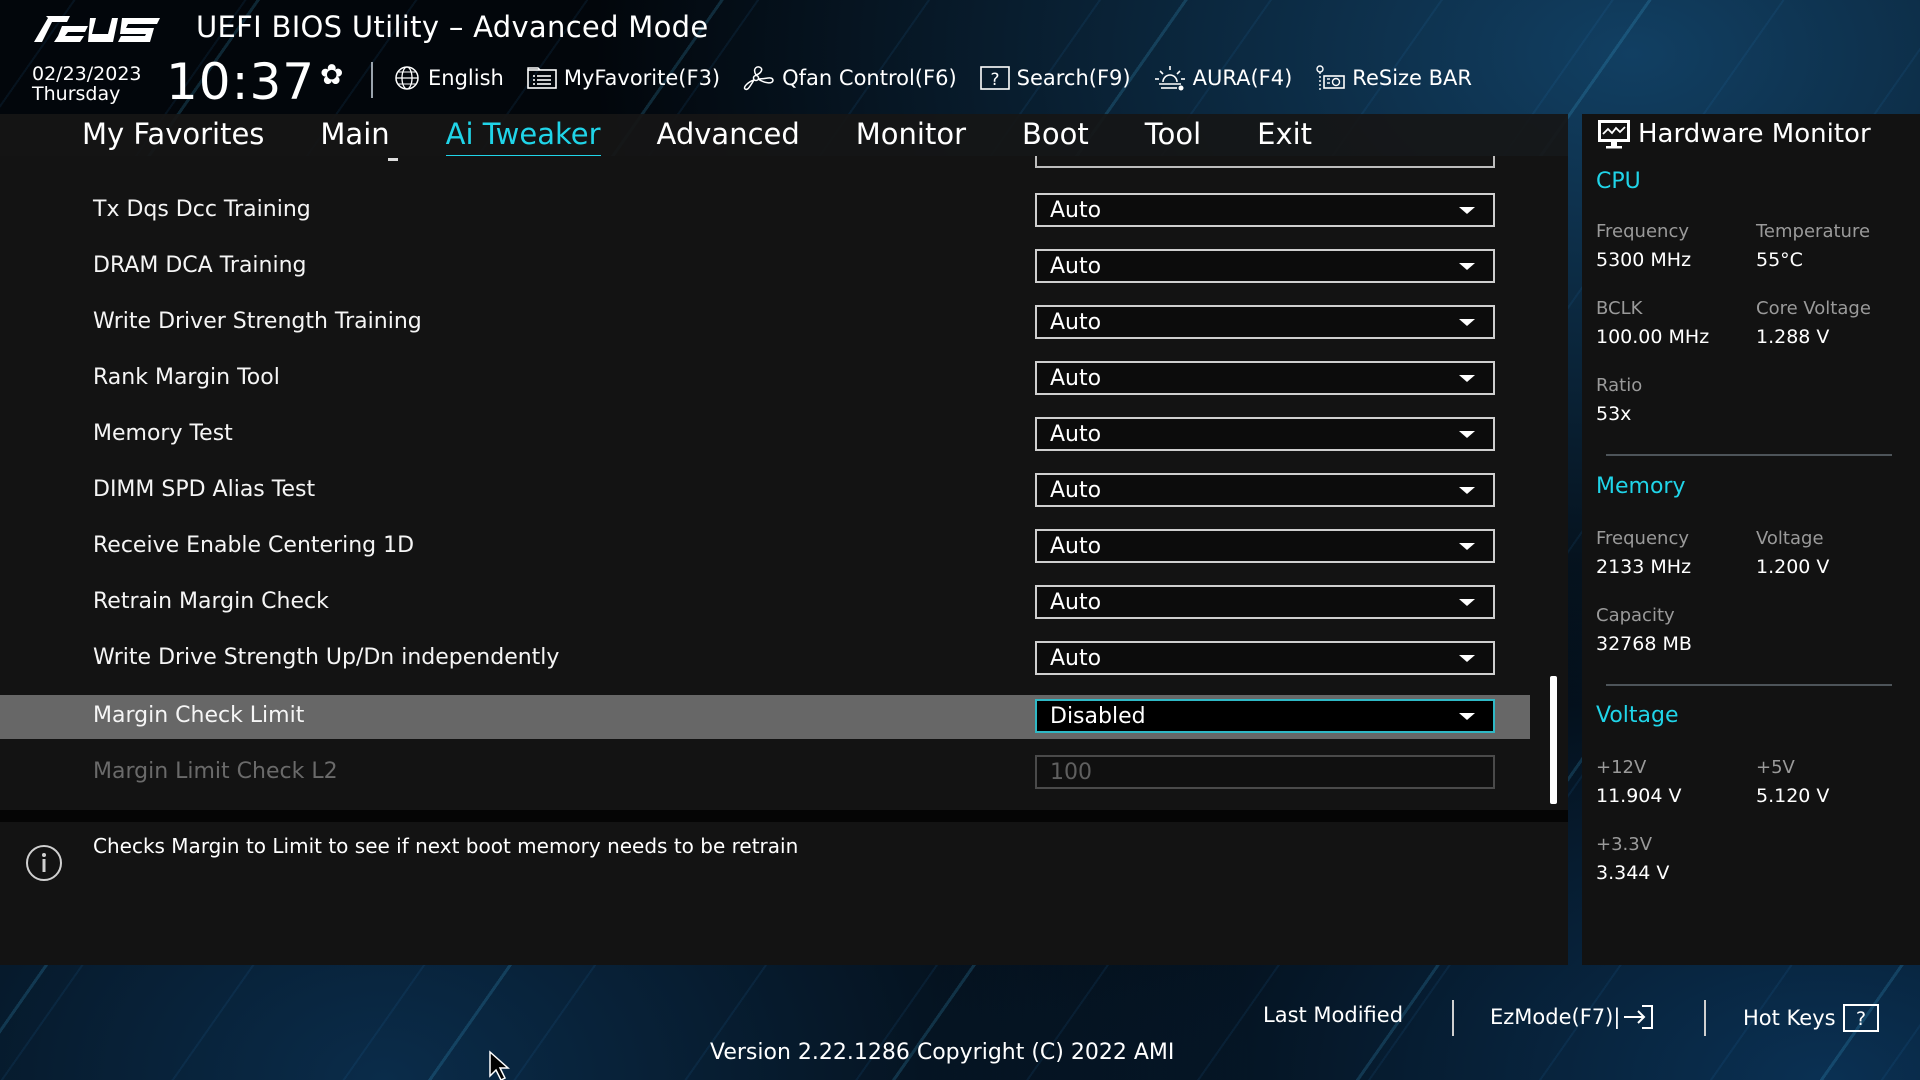  Describe the element at coordinates (869, 78) in the screenshot. I see `qfan-label: Qfan Control(F6)` at that location.